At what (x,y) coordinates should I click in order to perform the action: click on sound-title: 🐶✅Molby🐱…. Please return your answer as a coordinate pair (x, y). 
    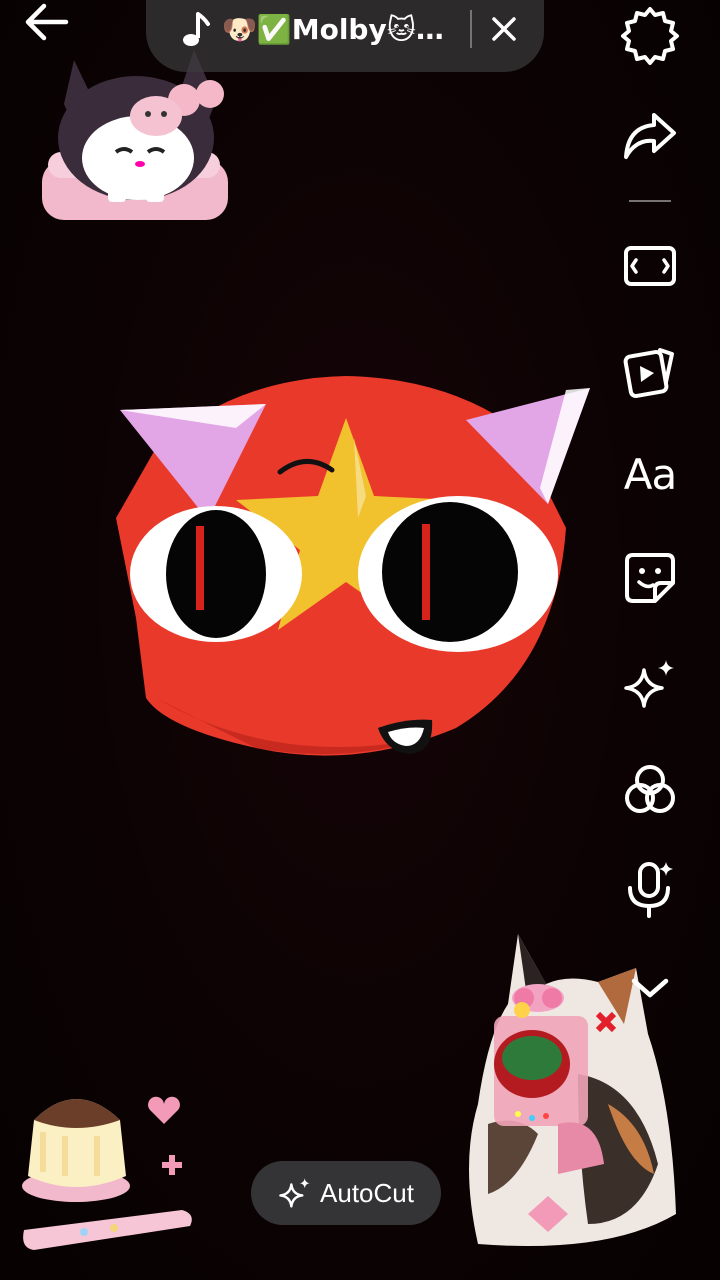
    Looking at the image, I should click on (337, 30).